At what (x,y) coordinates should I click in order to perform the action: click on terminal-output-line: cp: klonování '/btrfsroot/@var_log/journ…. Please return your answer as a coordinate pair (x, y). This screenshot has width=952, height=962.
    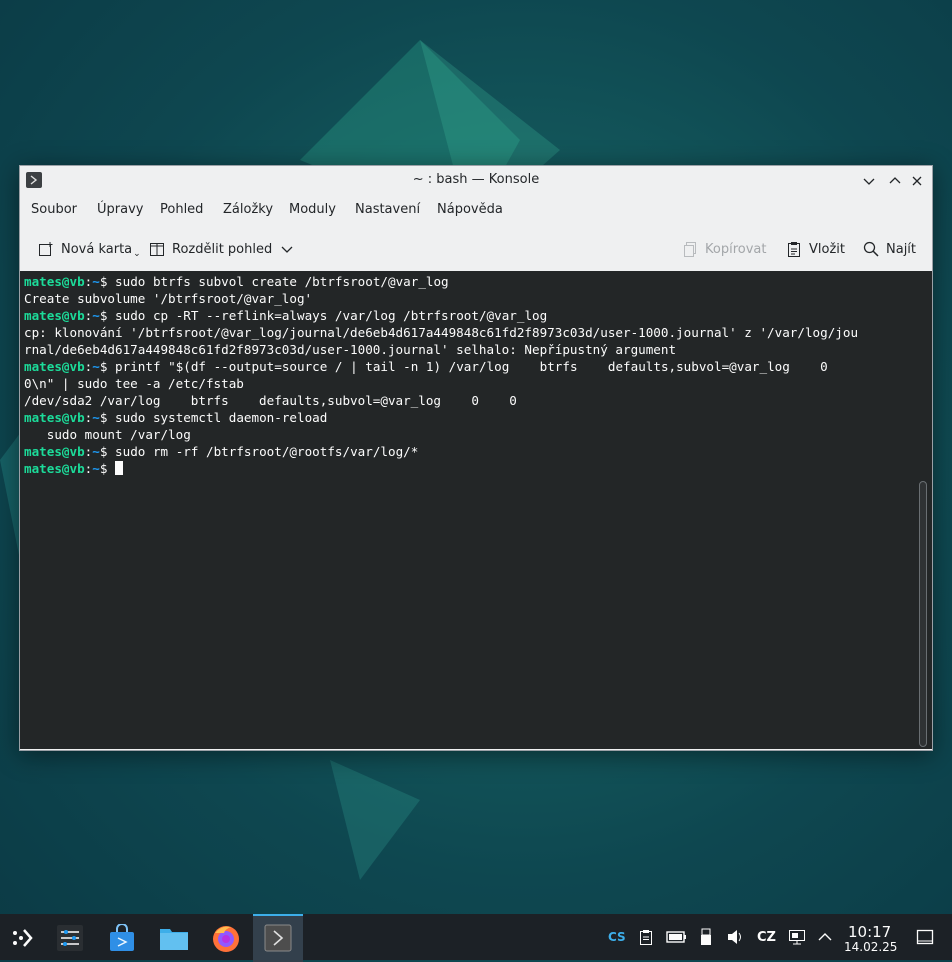
    Looking at the image, I should click on (441, 332).